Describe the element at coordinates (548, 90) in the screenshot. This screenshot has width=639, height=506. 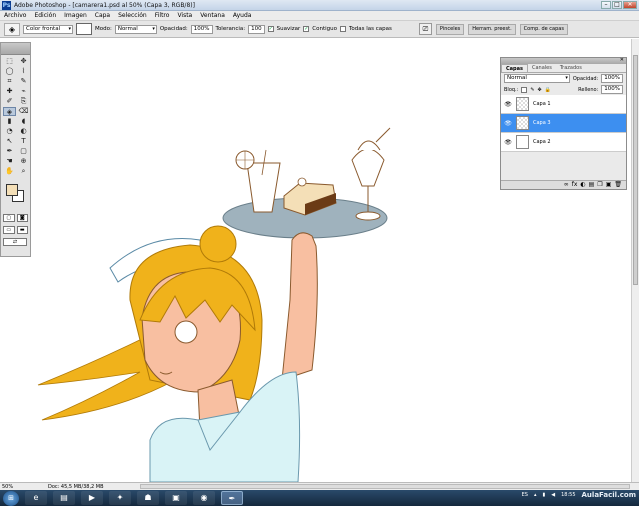
I see `lock-all-icon: 🔒` at that location.